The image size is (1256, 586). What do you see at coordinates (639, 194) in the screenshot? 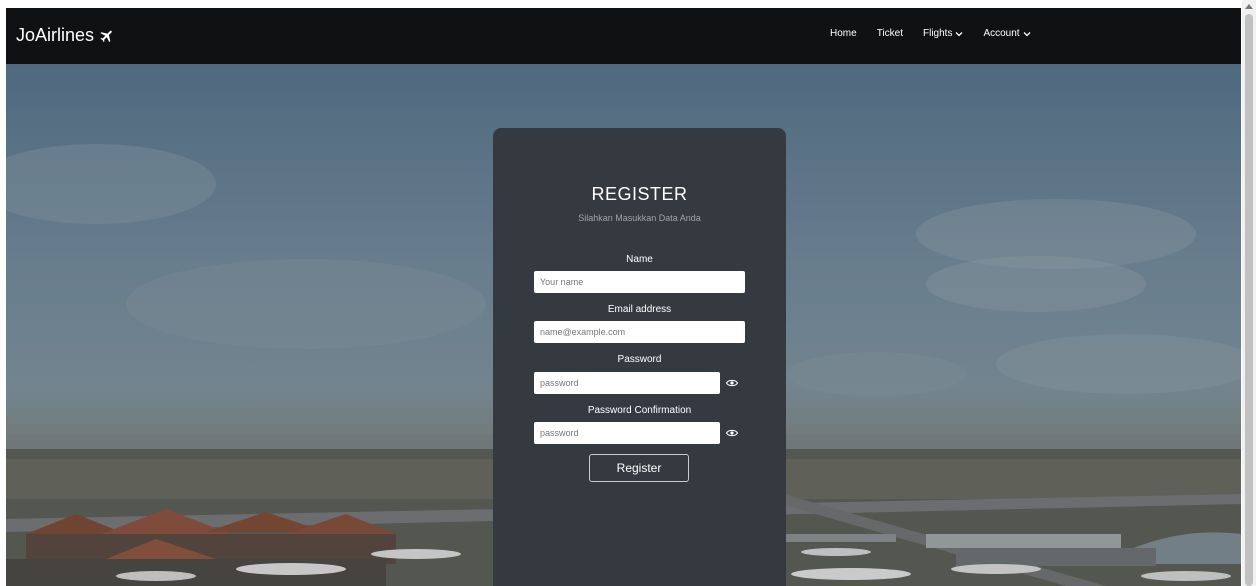
I see `register-title: REGISTER` at bounding box center [639, 194].